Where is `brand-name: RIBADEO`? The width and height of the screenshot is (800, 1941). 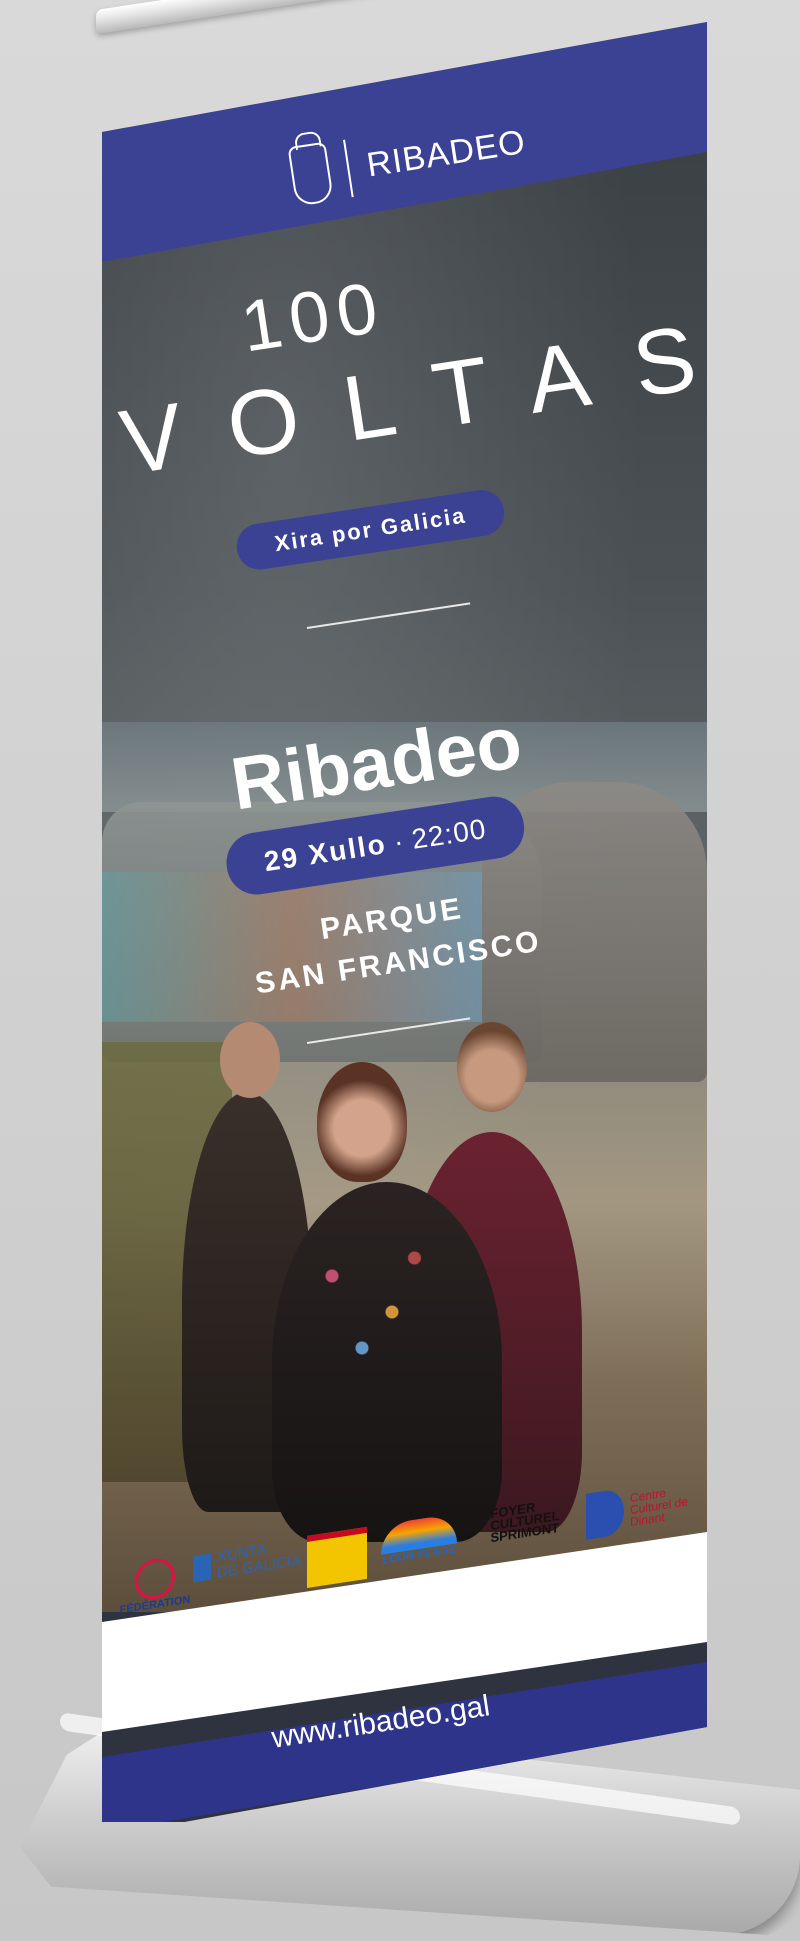 brand-name: RIBADEO is located at coordinates (446, 153).